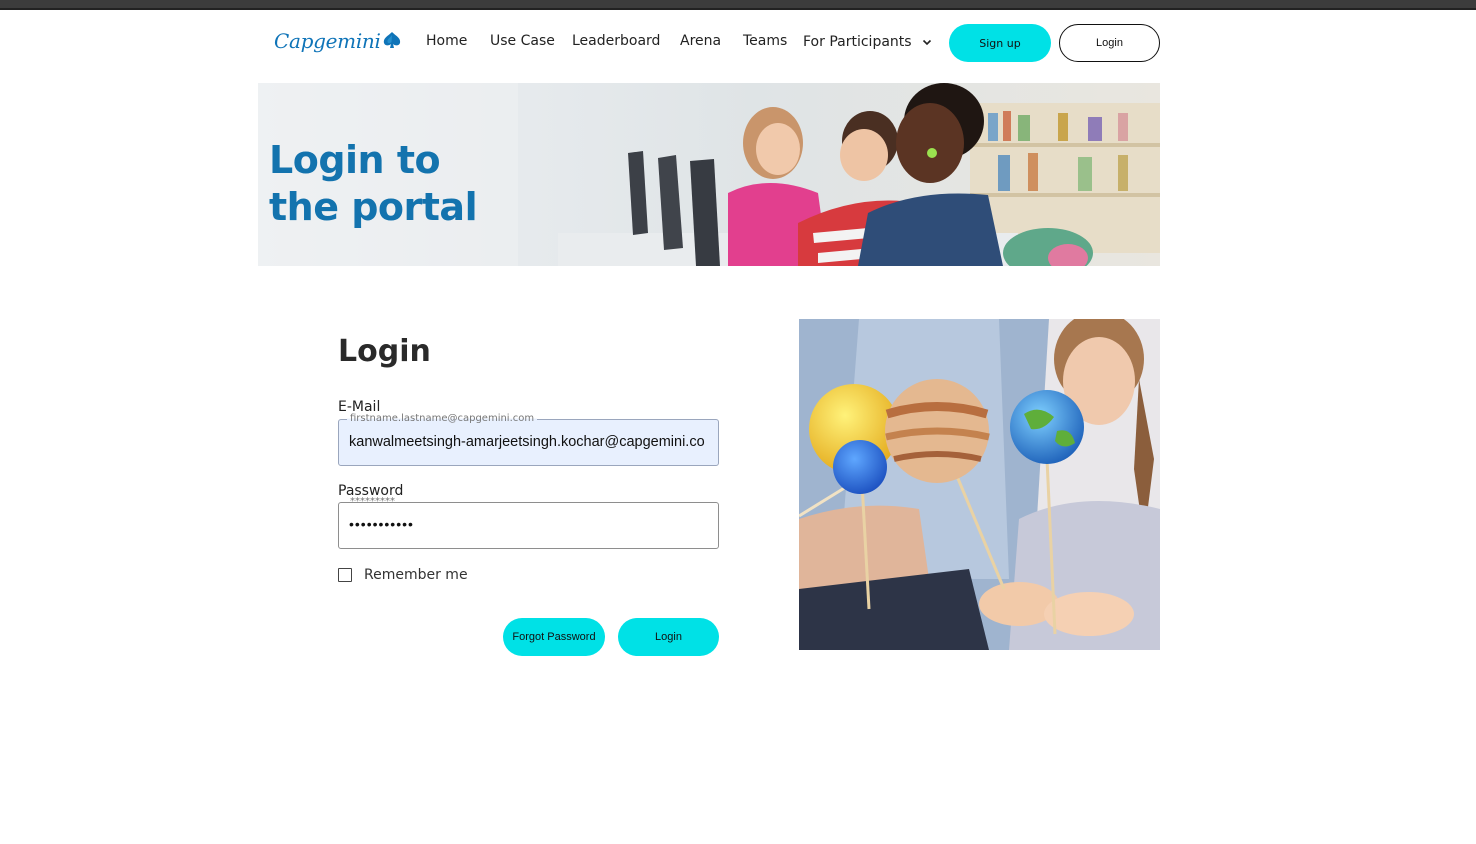  What do you see at coordinates (709, 174) in the screenshot?
I see `hero-banner: Login to the portal` at bounding box center [709, 174].